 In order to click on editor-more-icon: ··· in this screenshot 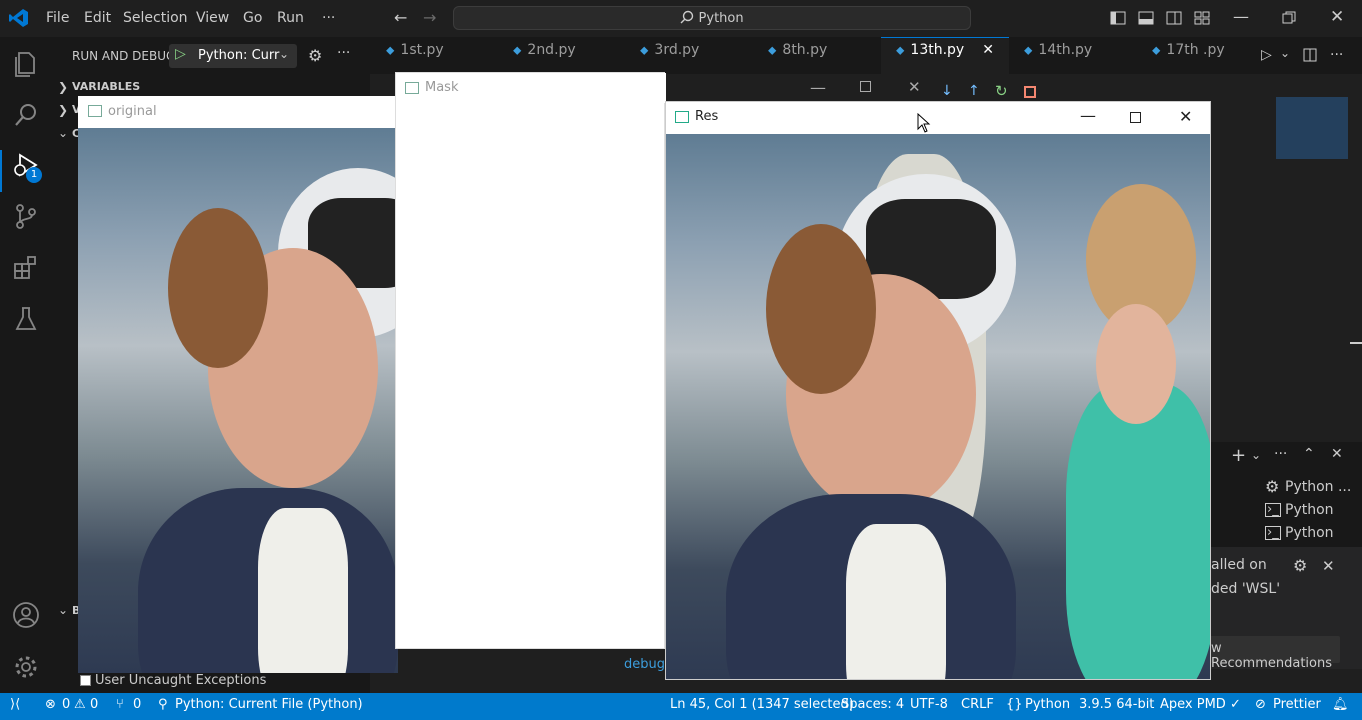, I will do `click(1336, 55)`.